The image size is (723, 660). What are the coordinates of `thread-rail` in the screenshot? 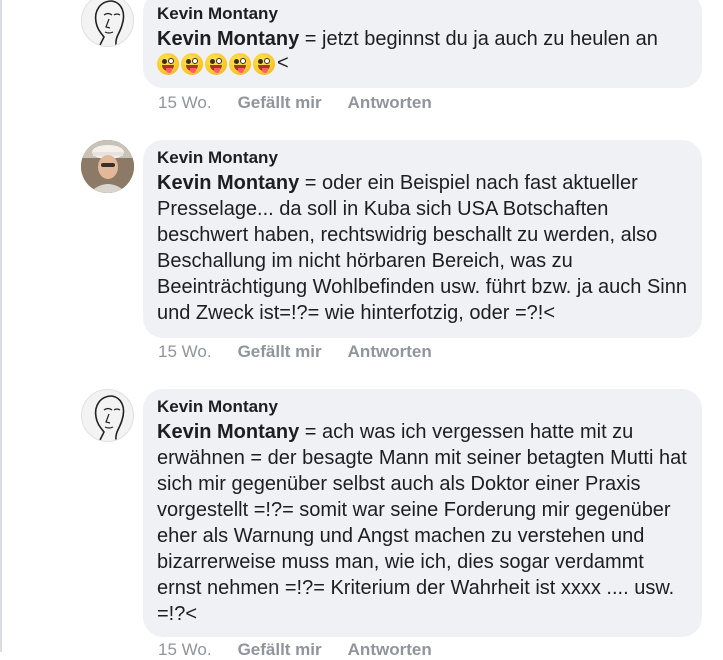 It's located at (1, 326).